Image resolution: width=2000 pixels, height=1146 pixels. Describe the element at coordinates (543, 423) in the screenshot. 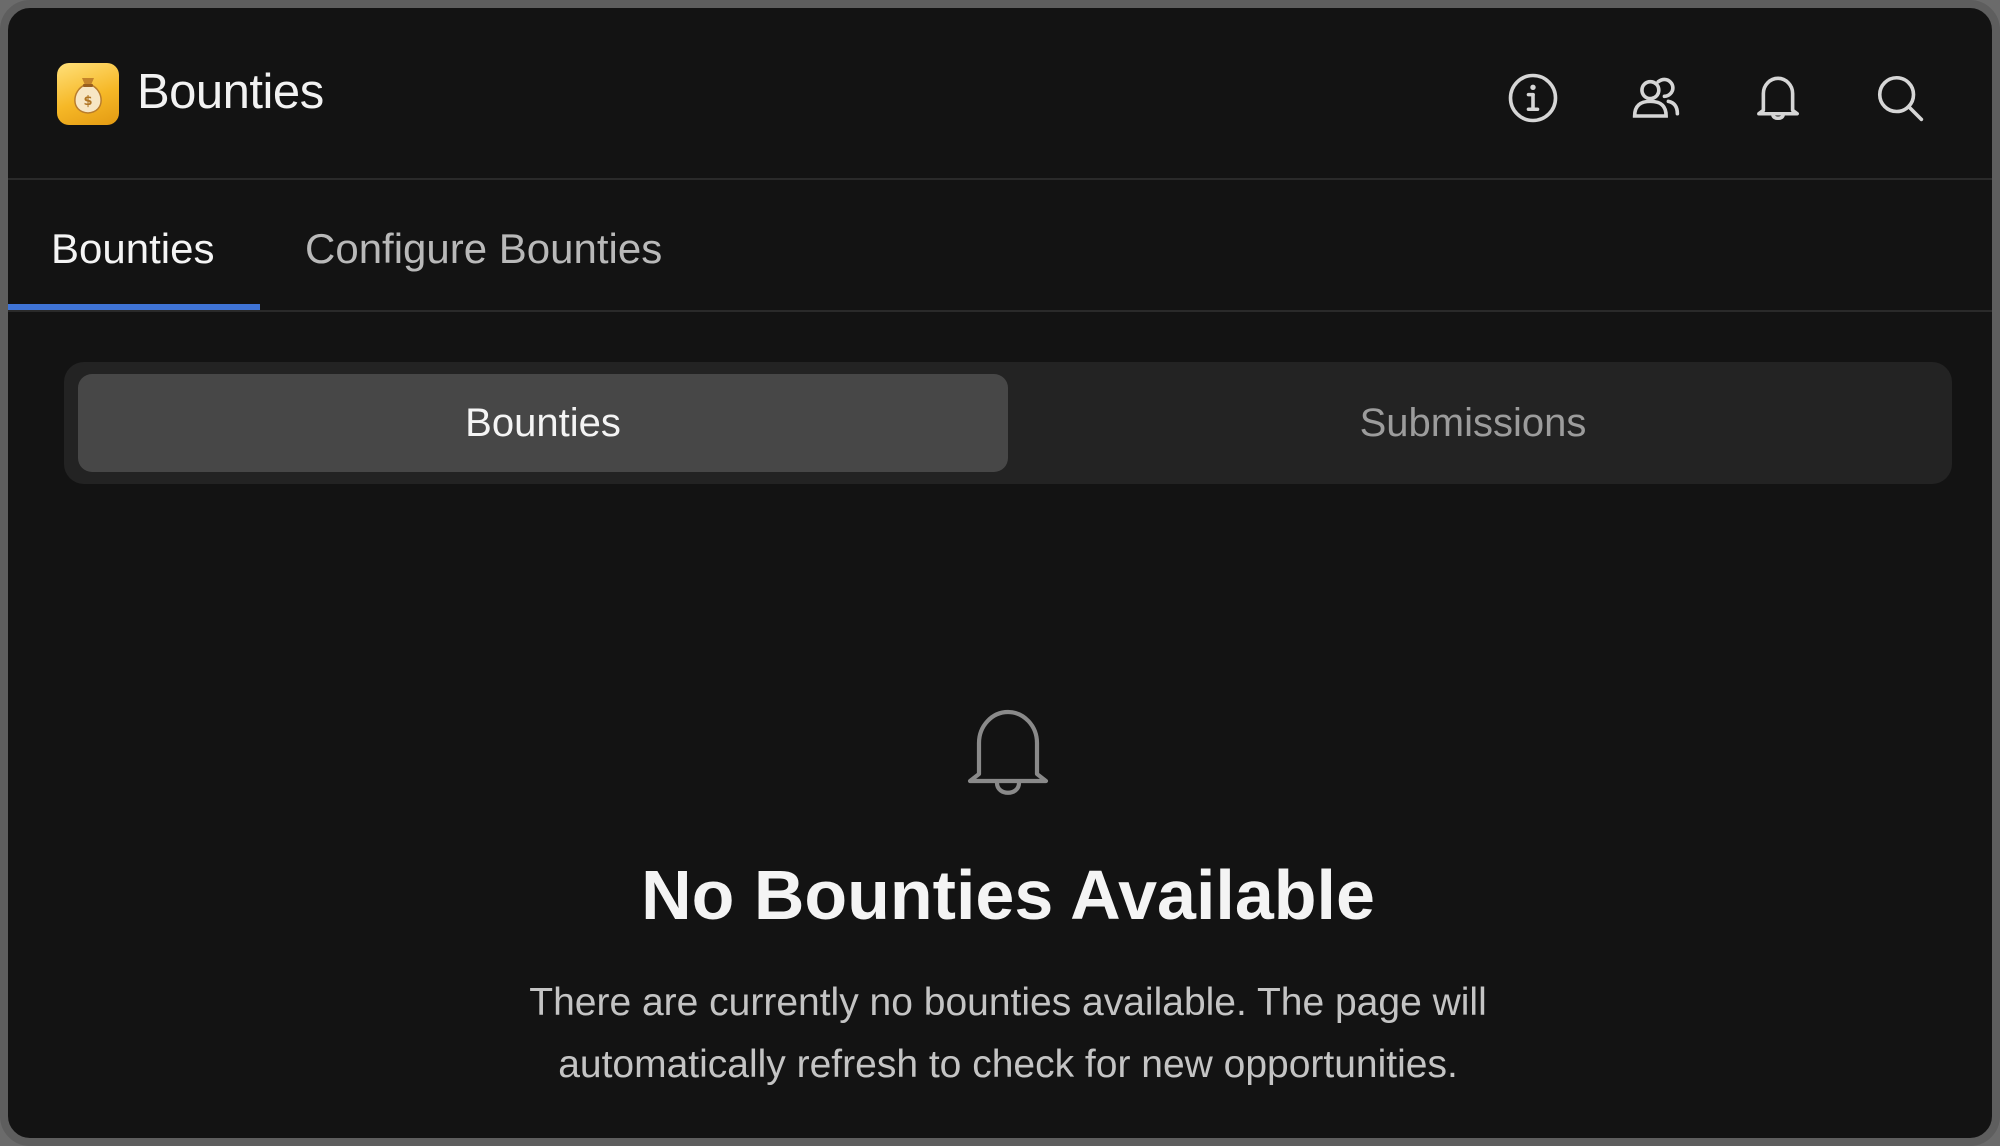

I see `segment-bounties: Bounties` at that location.